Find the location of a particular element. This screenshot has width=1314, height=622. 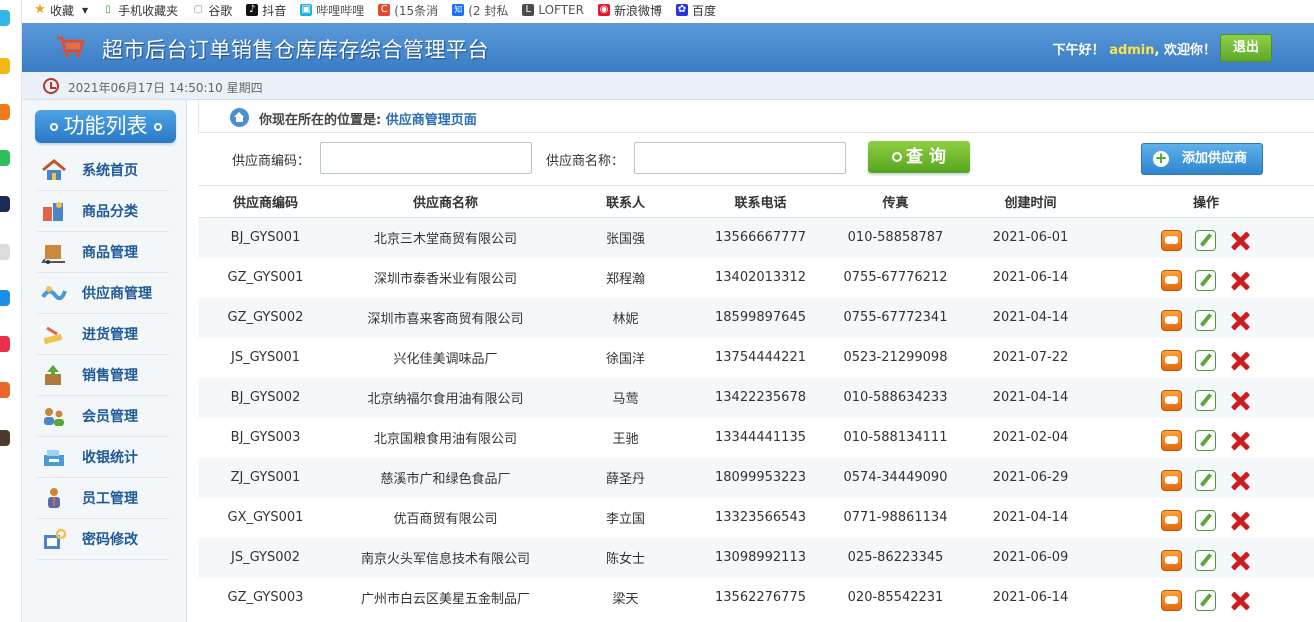

bookmark-favorites: ★ 收藏 ▼ is located at coordinates (61, 10).